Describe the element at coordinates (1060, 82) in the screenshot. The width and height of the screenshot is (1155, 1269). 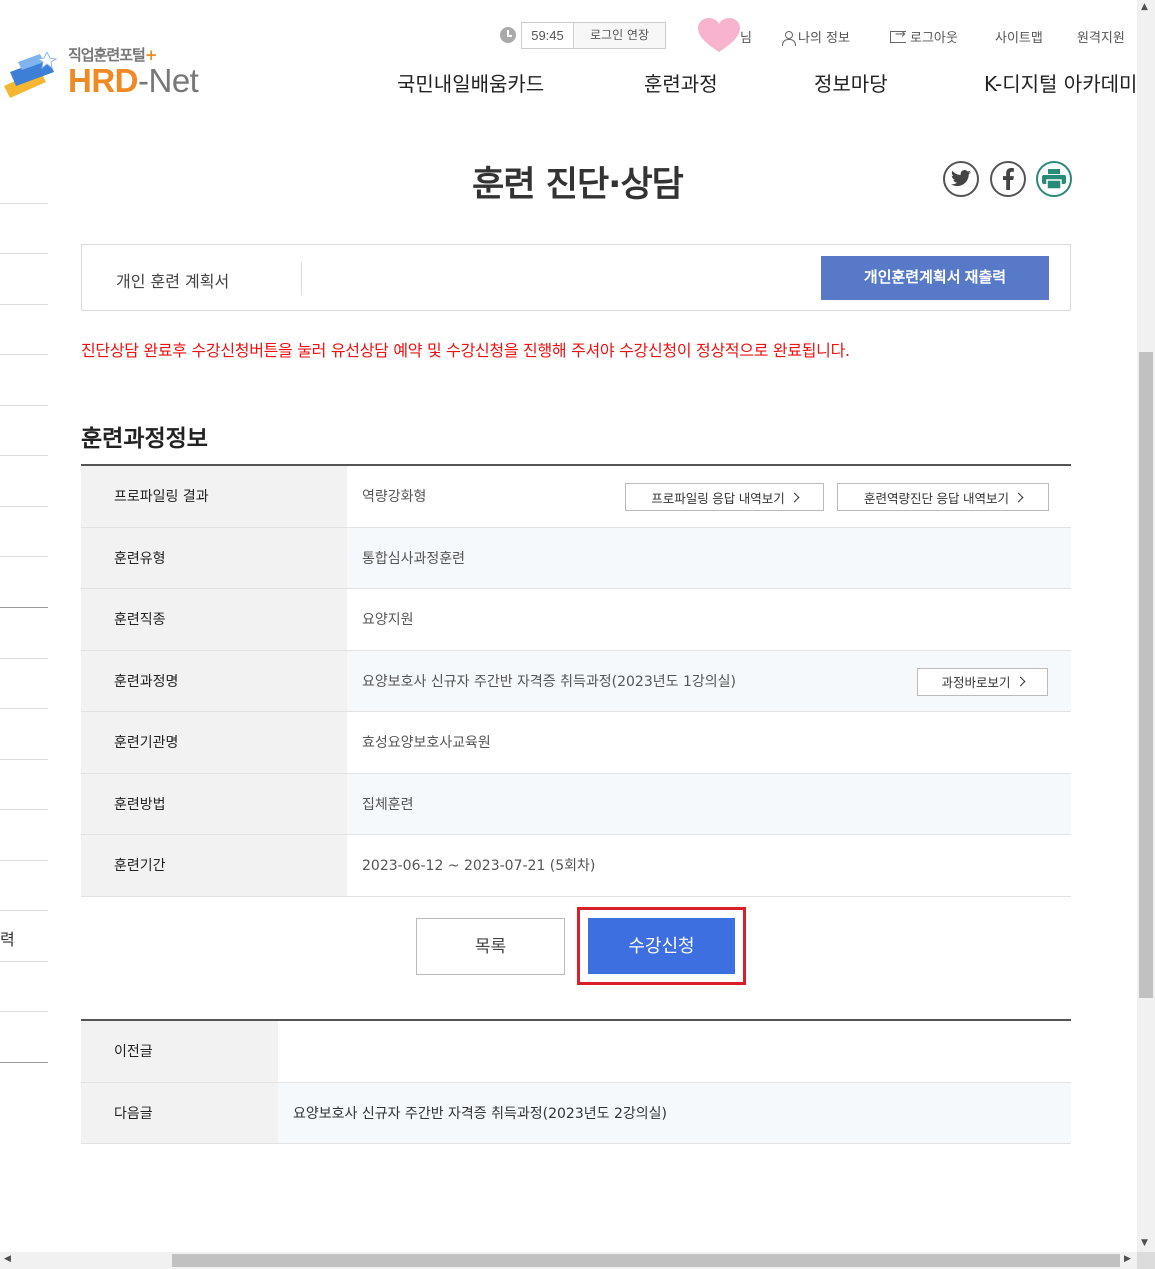
I see `nav-k-digital-academy: K-디지털 아카데미` at that location.